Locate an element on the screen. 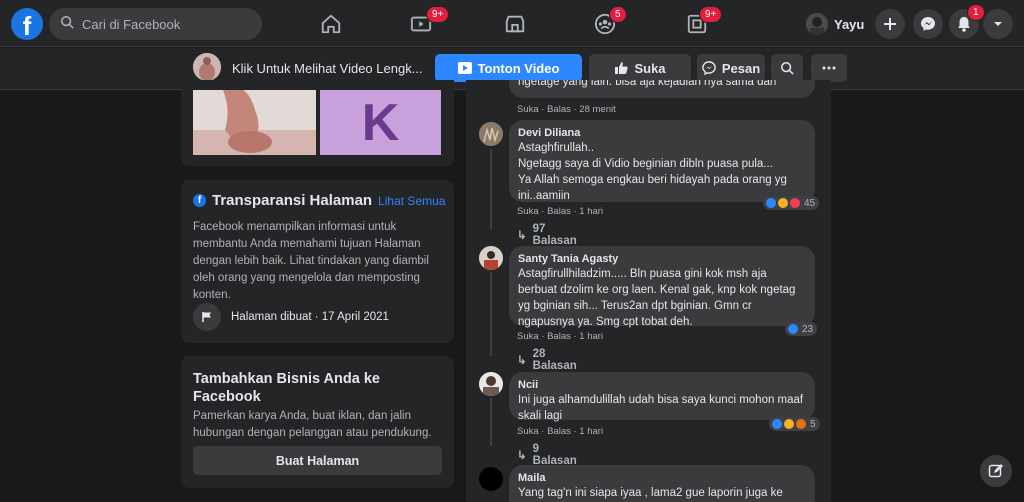  top-navbar: f 9+ 5 9+ Yayu 1 is located at coordinates (512, 23).